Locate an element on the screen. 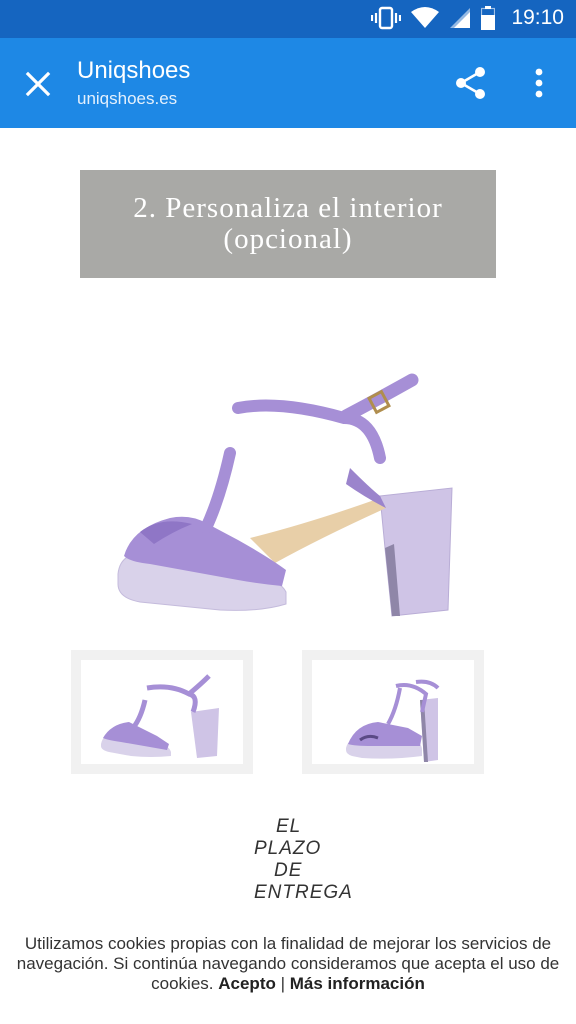  site-url: uniqshoes.es is located at coordinates (127, 98).